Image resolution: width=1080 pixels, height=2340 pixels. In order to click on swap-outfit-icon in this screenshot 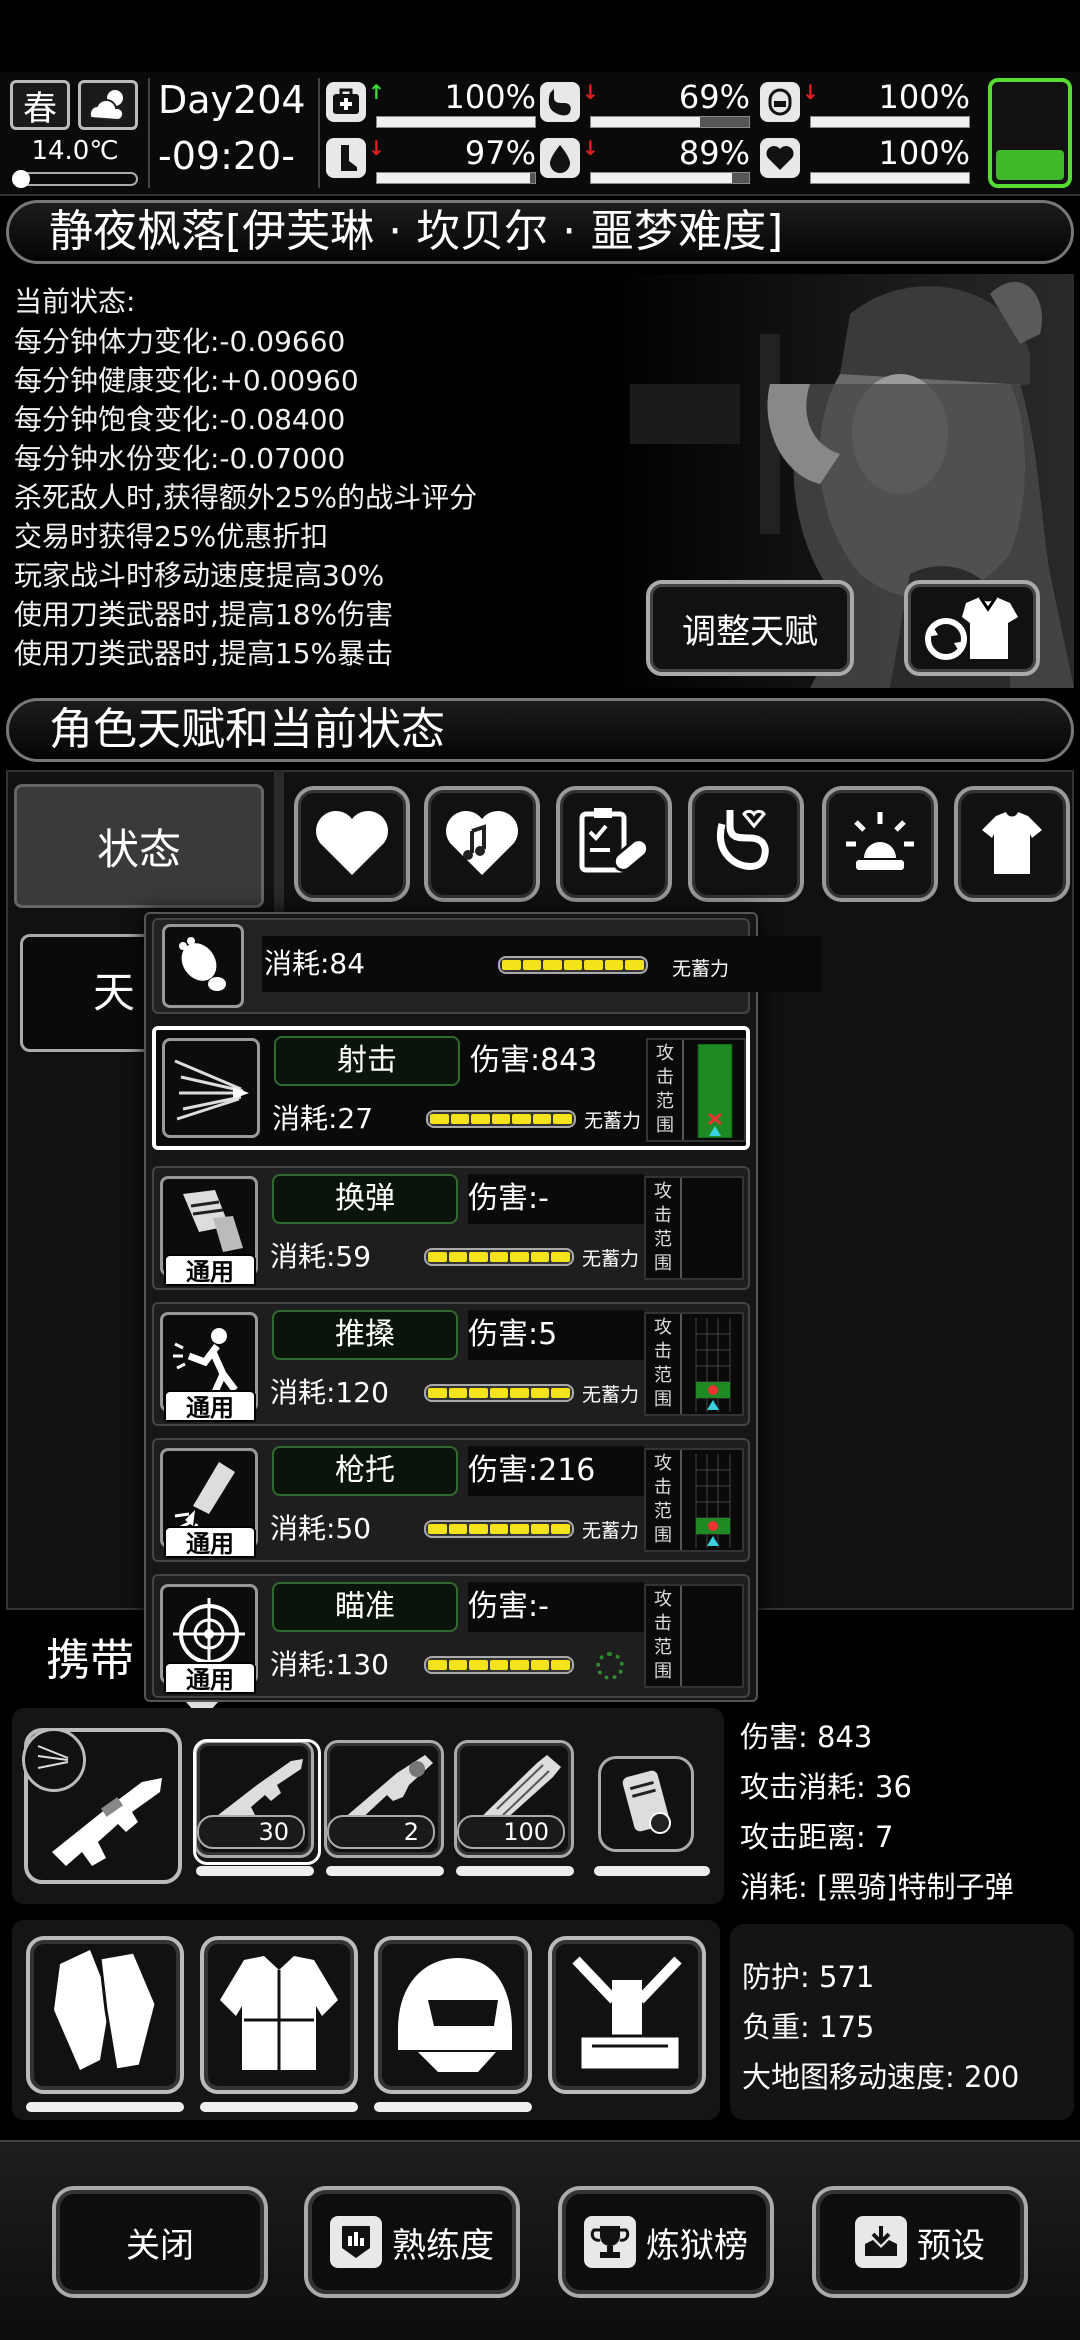, I will do `click(971, 628)`.